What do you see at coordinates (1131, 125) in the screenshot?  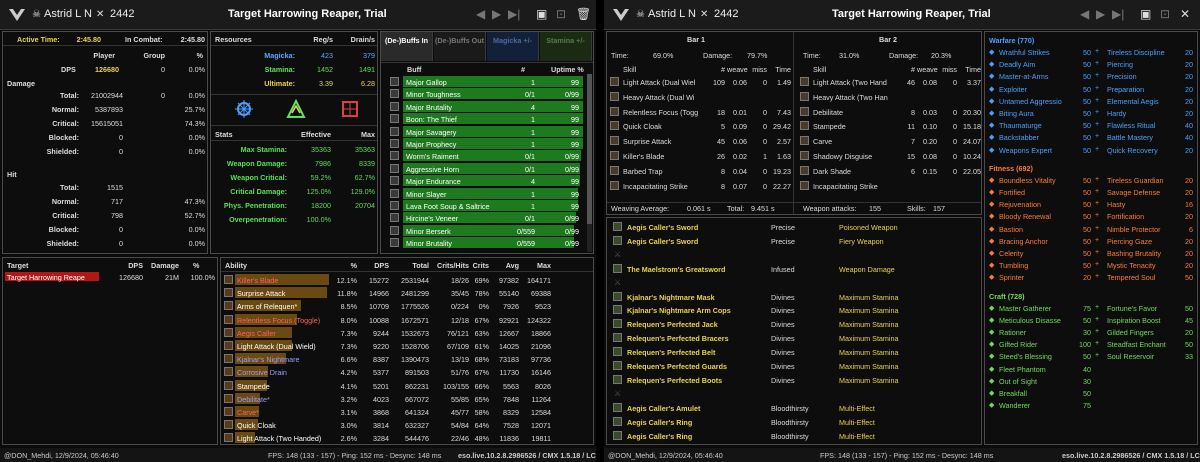 I see `cp-star-name: Flawless Ritual` at bounding box center [1131, 125].